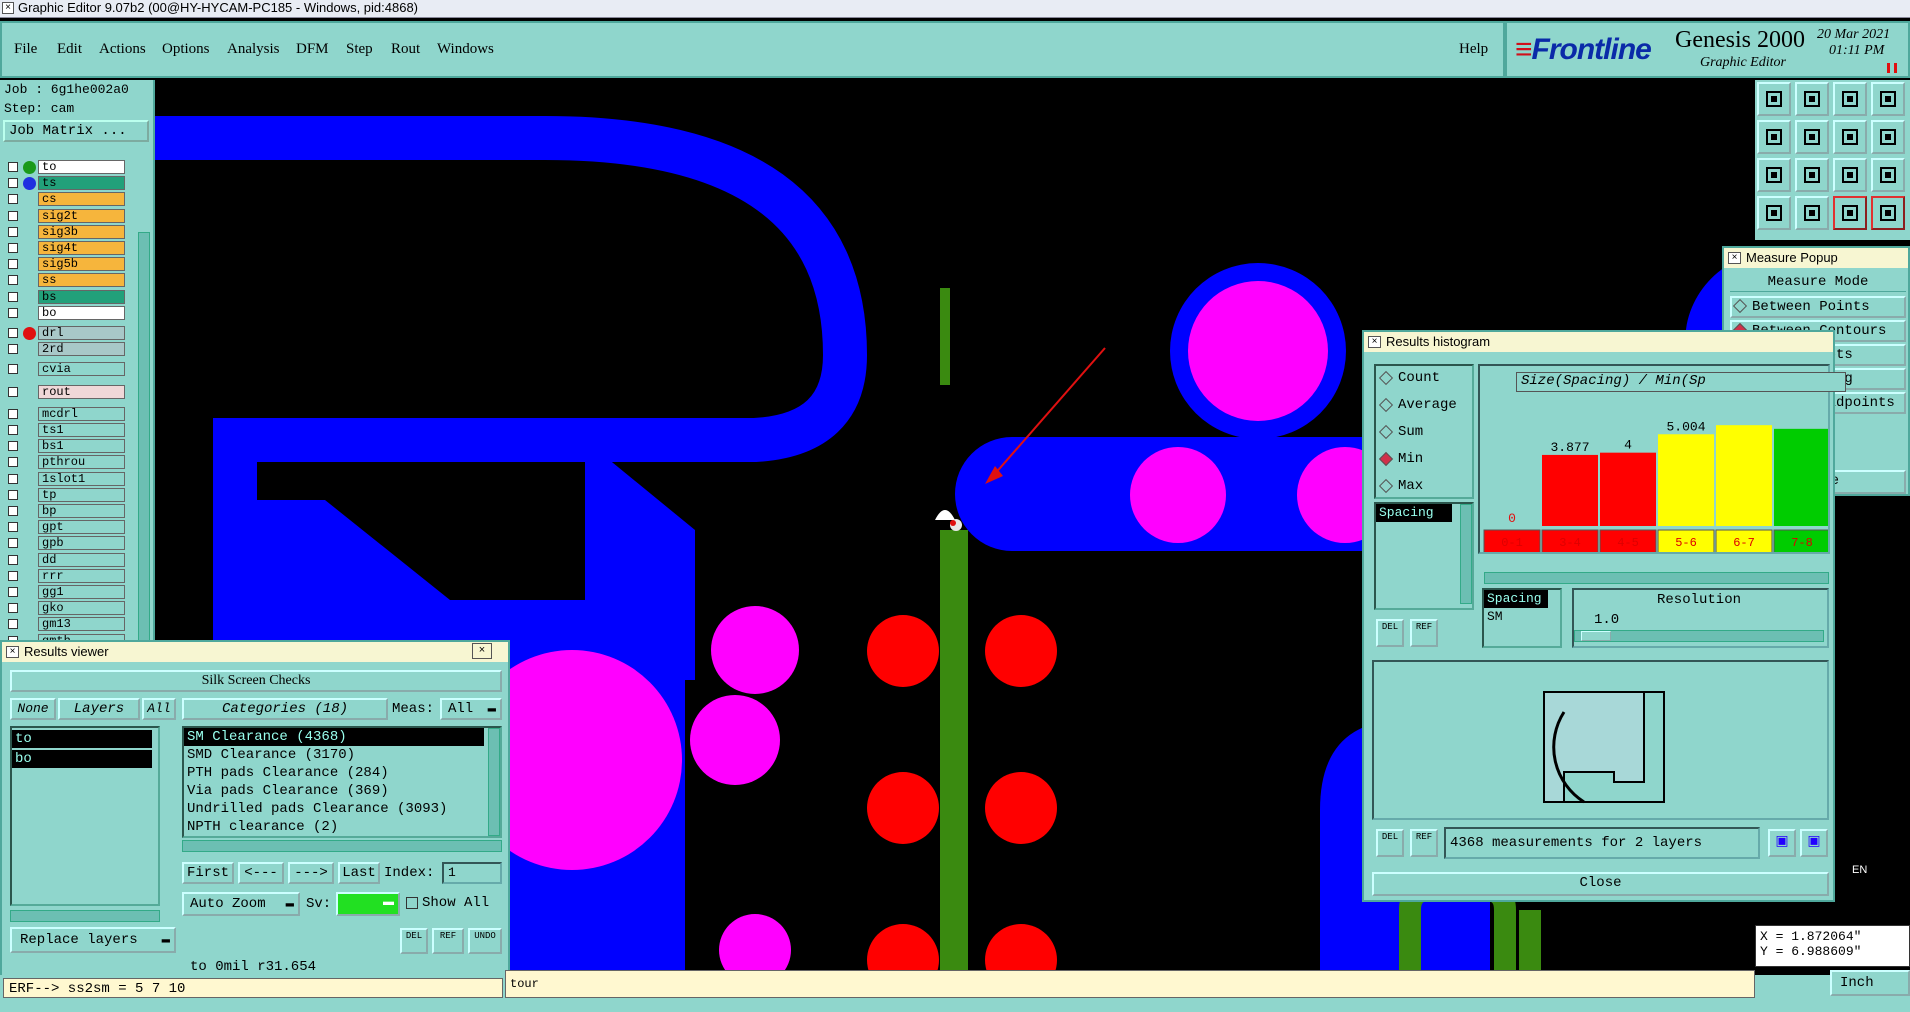 The height and width of the screenshot is (1012, 1910). I want to click on layer-row-rout: rout, so click(65, 391).